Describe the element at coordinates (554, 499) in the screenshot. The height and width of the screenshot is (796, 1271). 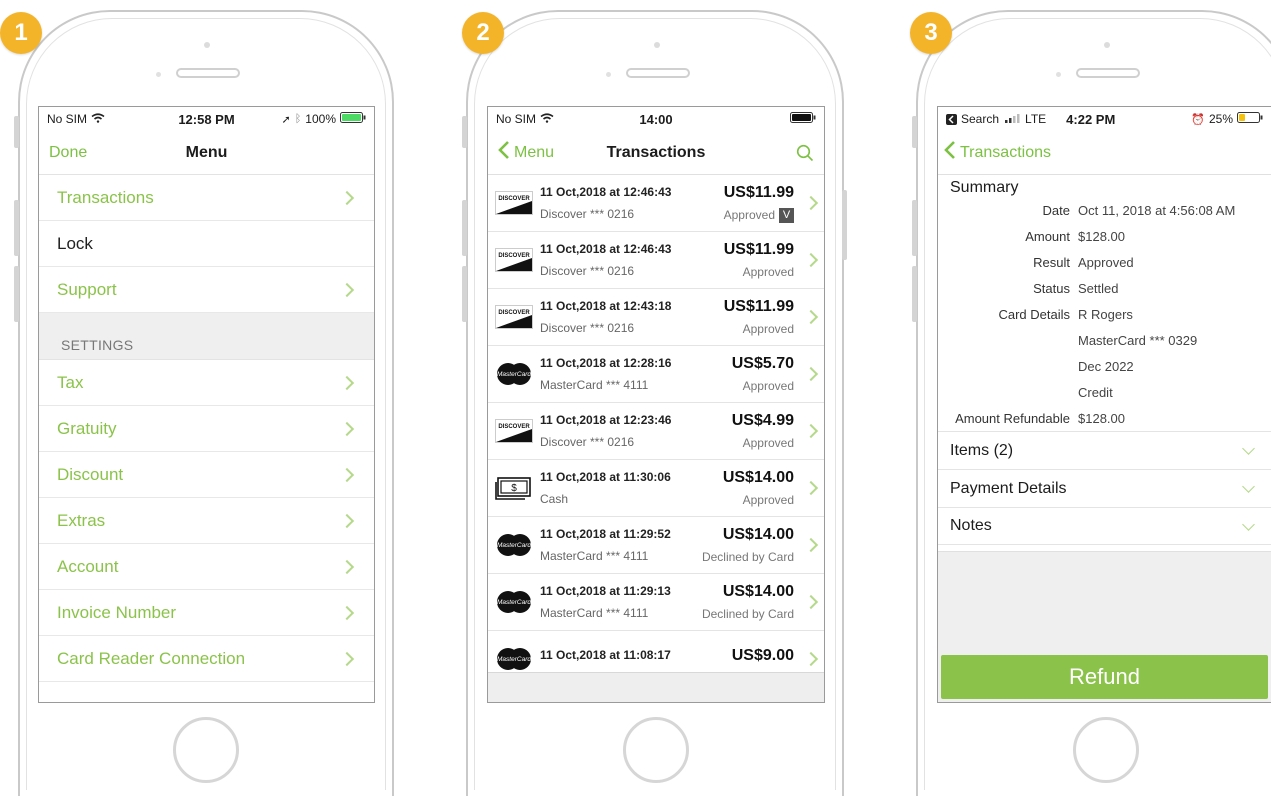
I see `transaction-card: Cash` at that location.